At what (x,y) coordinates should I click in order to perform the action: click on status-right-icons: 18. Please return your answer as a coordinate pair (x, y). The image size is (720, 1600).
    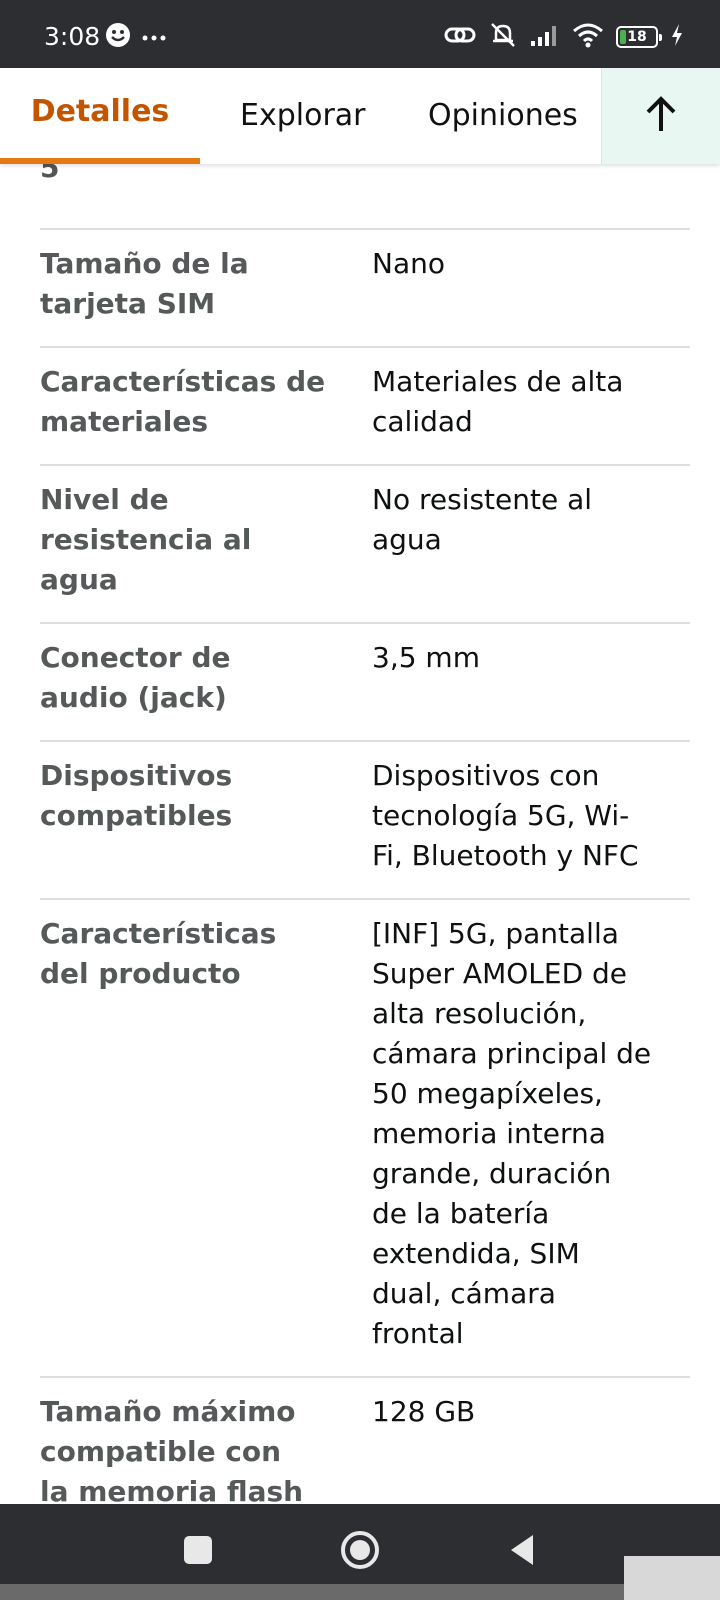
    Looking at the image, I should click on (564, 37).